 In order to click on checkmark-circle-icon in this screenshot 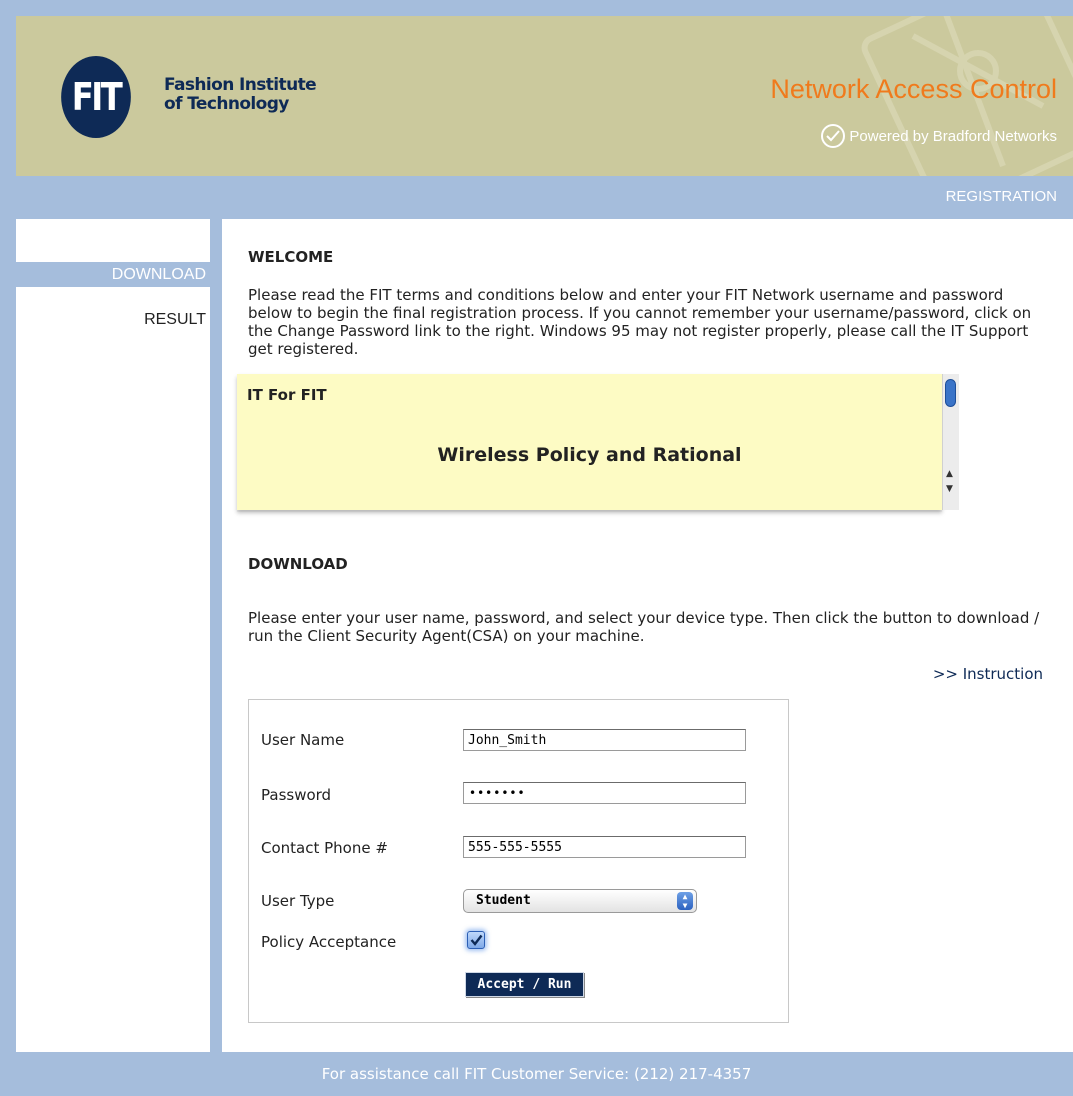, I will do `click(833, 136)`.